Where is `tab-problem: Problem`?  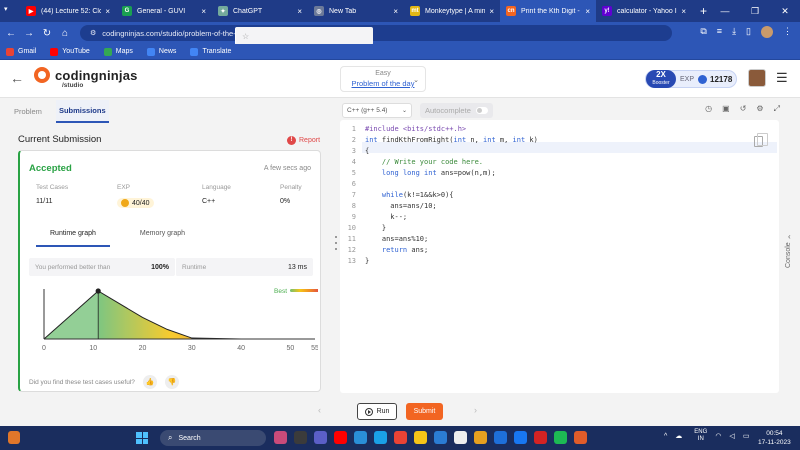 tab-problem: Problem is located at coordinates (28, 111).